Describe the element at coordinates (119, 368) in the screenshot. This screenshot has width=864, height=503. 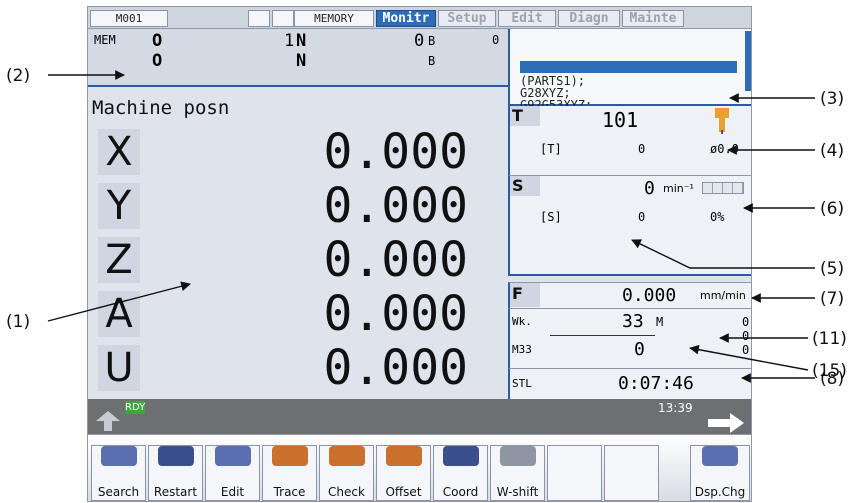
I see `axis-label-u: U` at that location.